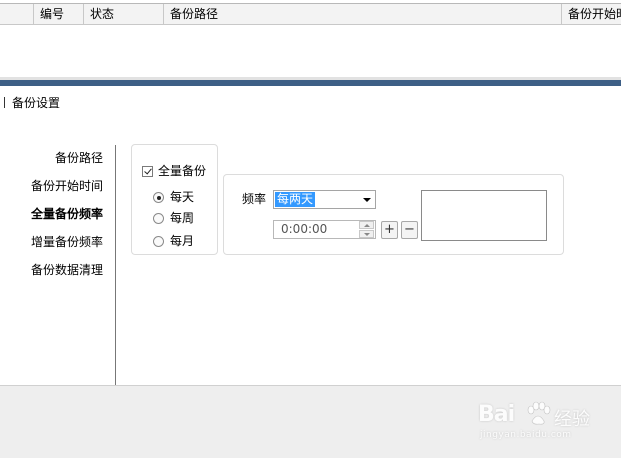 This screenshot has width=621, height=458. I want to click on nav-item-full-backup-frequency: 全量备份频率, so click(67, 218).